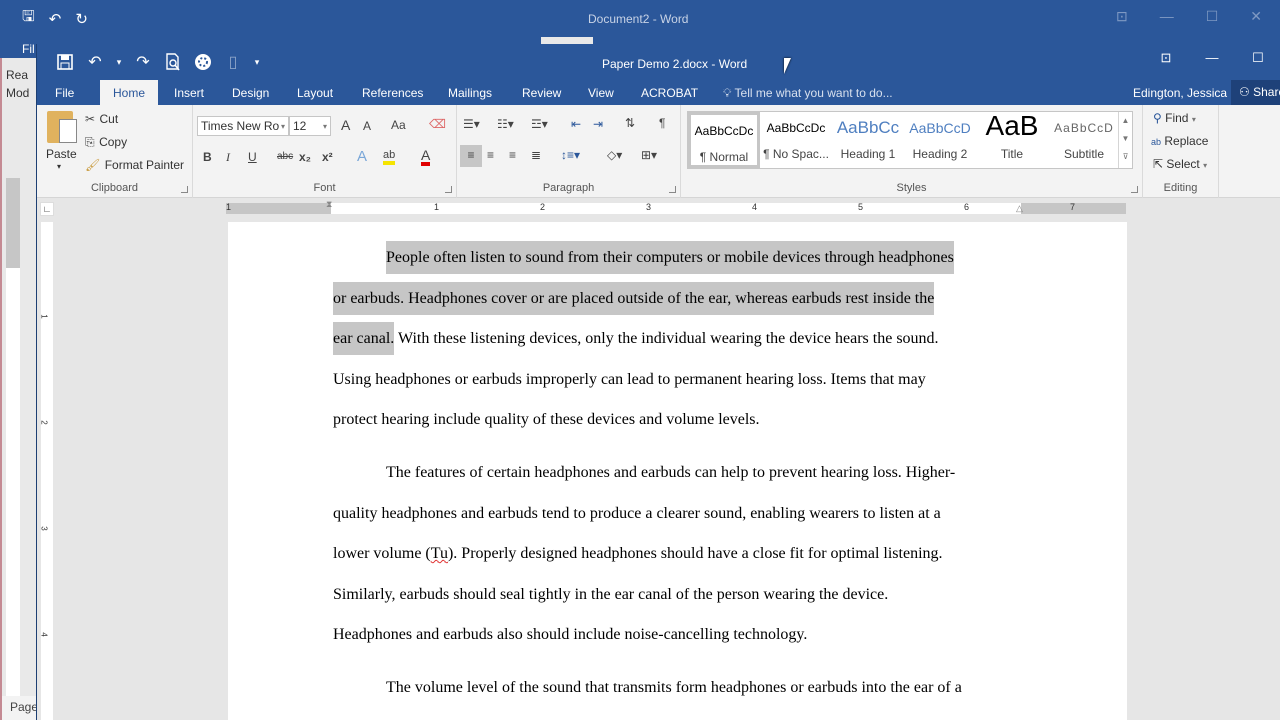 The image size is (1280, 720). Describe the element at coordinates (362, 156) in the screenshot. I see `text-effects-button: A` at that location.